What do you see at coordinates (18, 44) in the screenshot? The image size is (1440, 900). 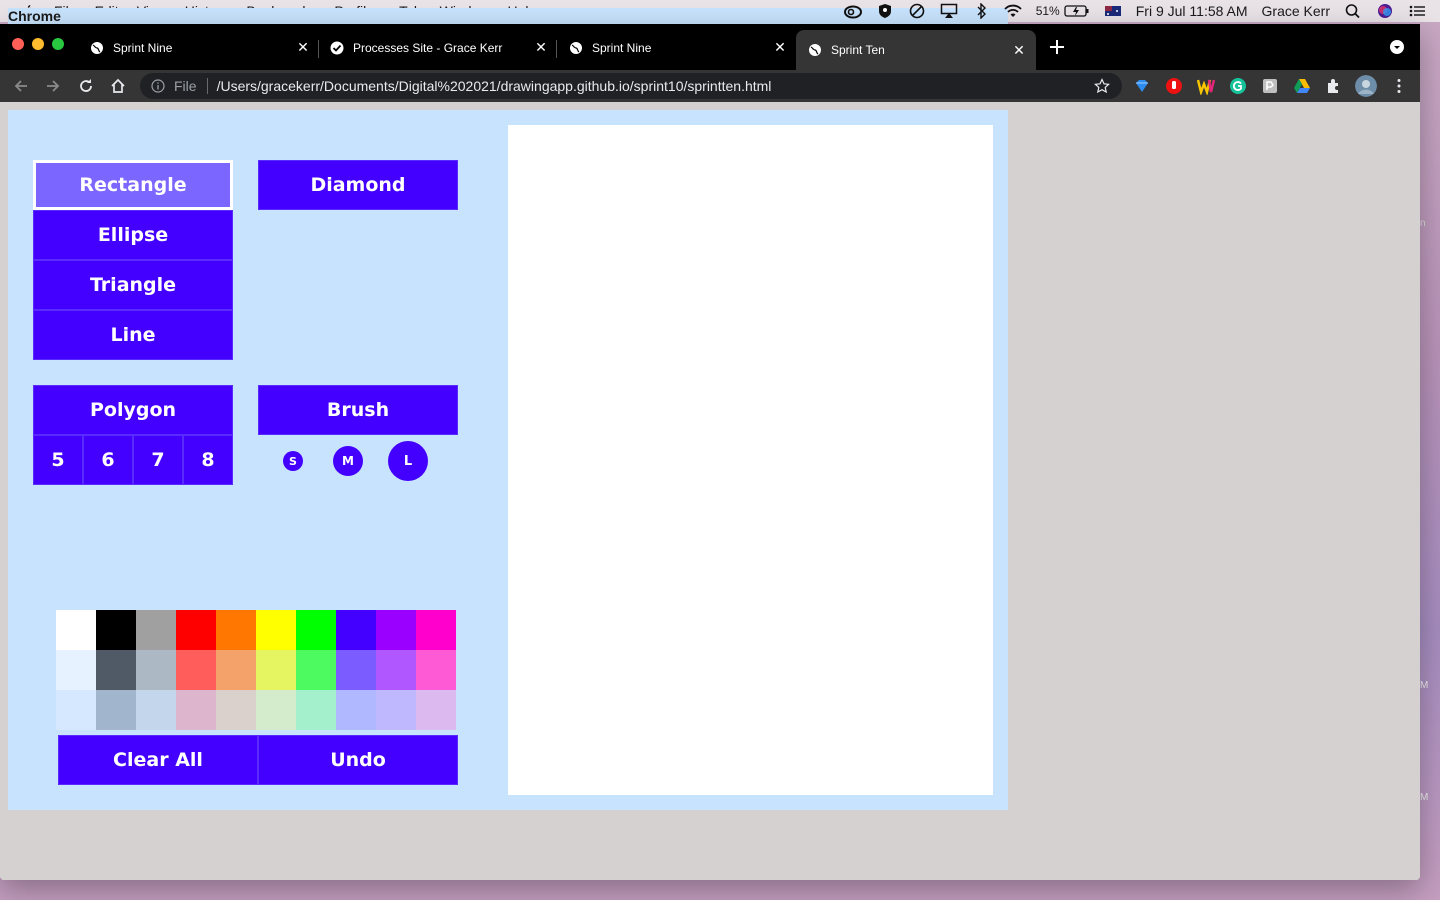 I see `close-window-button` at bounding box center [18, 44].